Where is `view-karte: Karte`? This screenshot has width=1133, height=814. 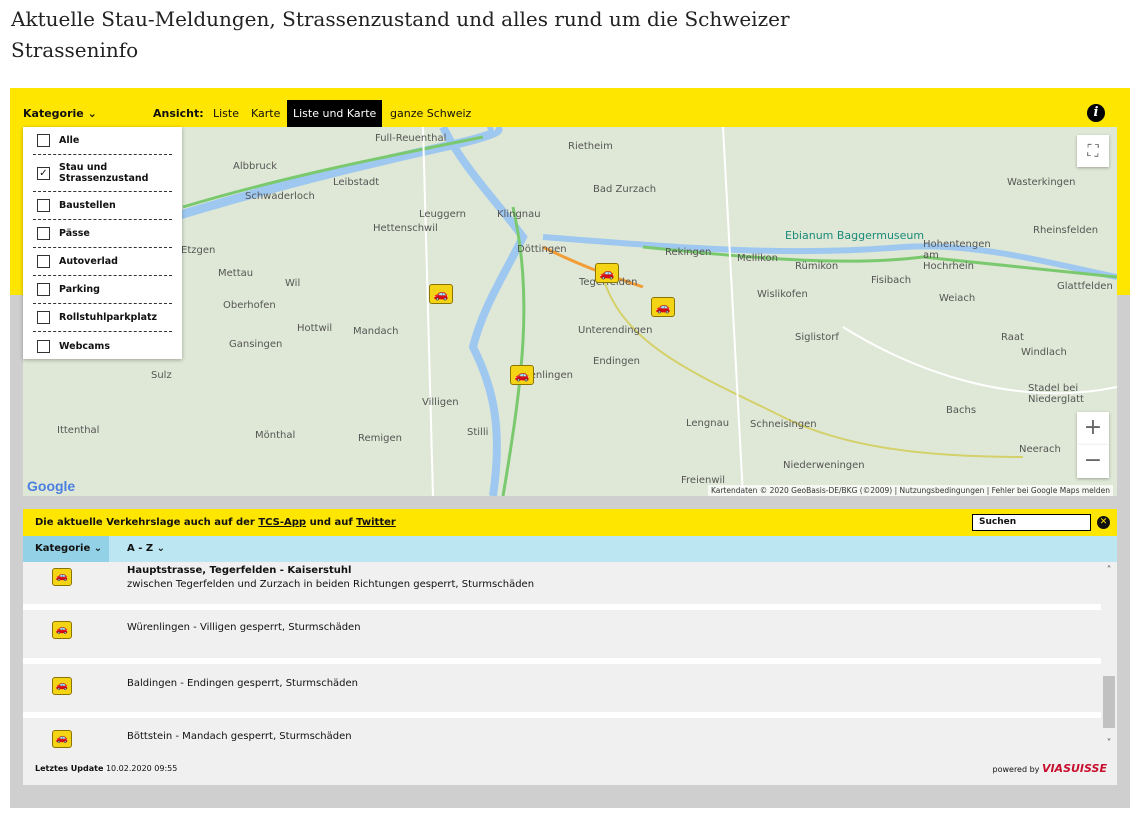
view-karte: Karte is located at coordinates (265, 113).